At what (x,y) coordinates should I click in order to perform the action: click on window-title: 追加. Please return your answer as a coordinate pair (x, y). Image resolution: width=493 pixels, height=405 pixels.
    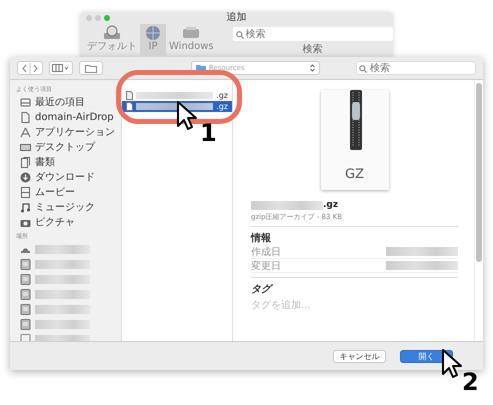
    Looking at the image, I should click on (236, 18).